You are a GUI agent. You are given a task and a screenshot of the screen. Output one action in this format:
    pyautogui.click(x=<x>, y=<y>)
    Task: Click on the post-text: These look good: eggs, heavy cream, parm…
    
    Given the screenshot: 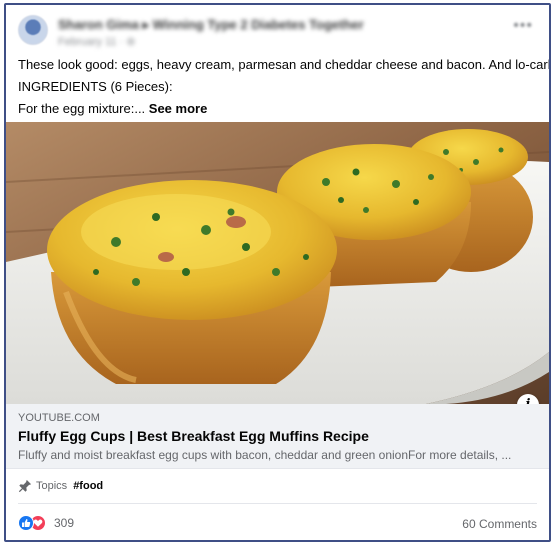 What is the action you would take?
    pyautogui.click(x=284, y=87)
    